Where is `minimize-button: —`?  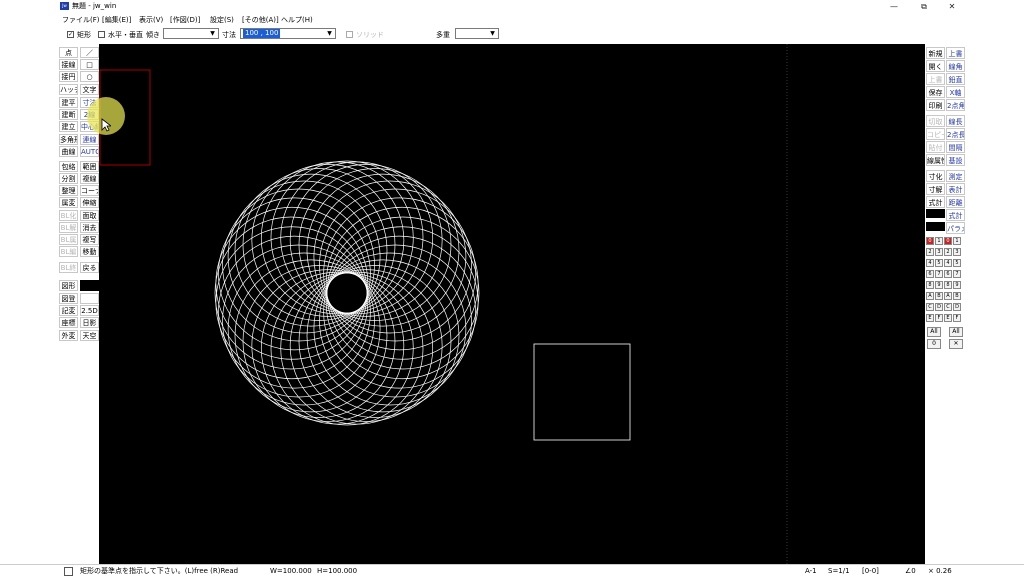 minimize-button: — is located at coordinates (894, 6).